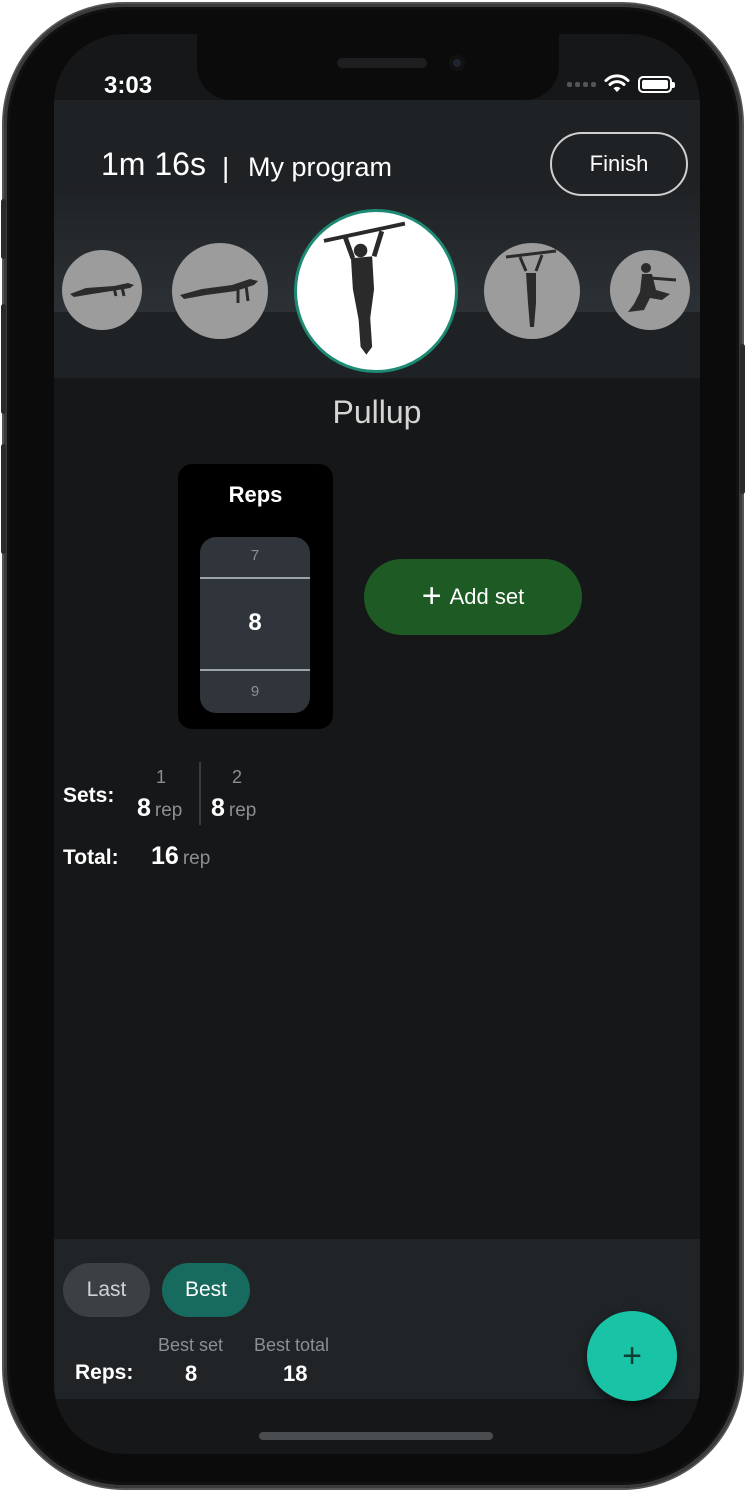  I want to click on wheel-divider-top, so click(255, 578).